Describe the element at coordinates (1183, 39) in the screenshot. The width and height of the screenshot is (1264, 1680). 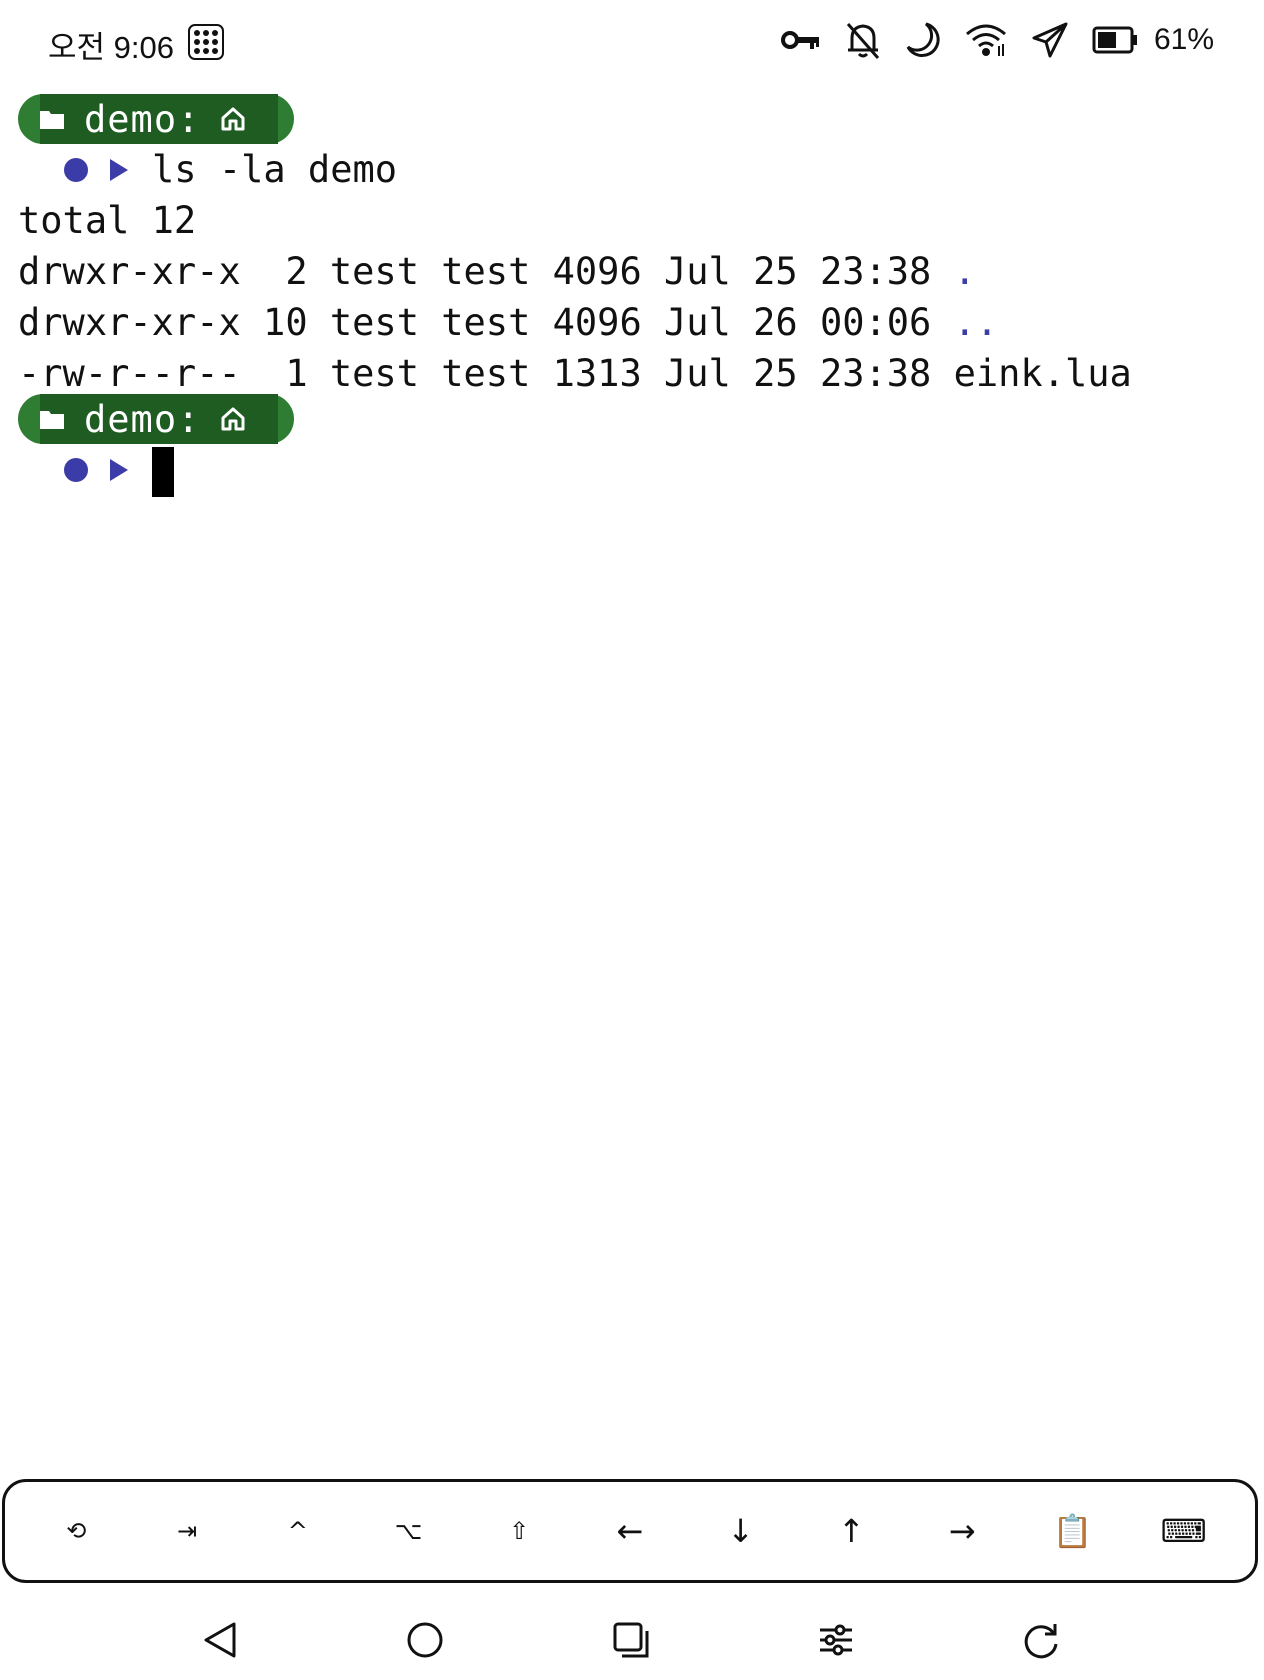
I see `battery-percent: 61%` at that location.